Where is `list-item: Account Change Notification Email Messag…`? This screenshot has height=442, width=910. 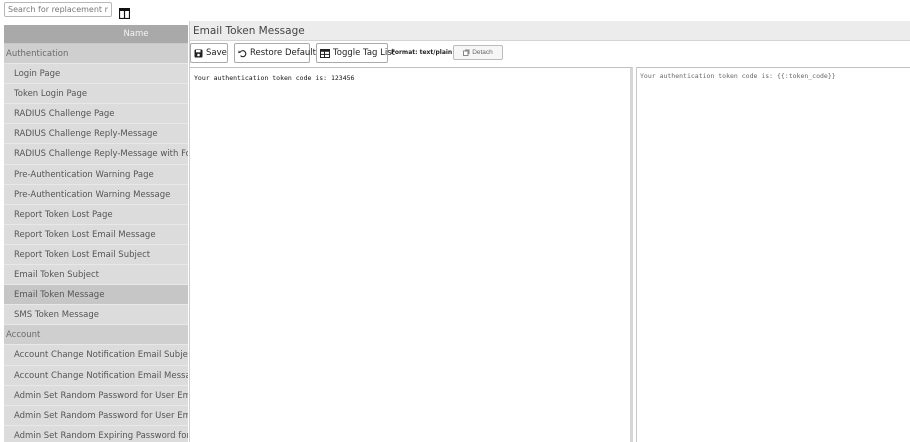
list-item: Account Change Notification Email Messag… is located at coordinates (96, 375).